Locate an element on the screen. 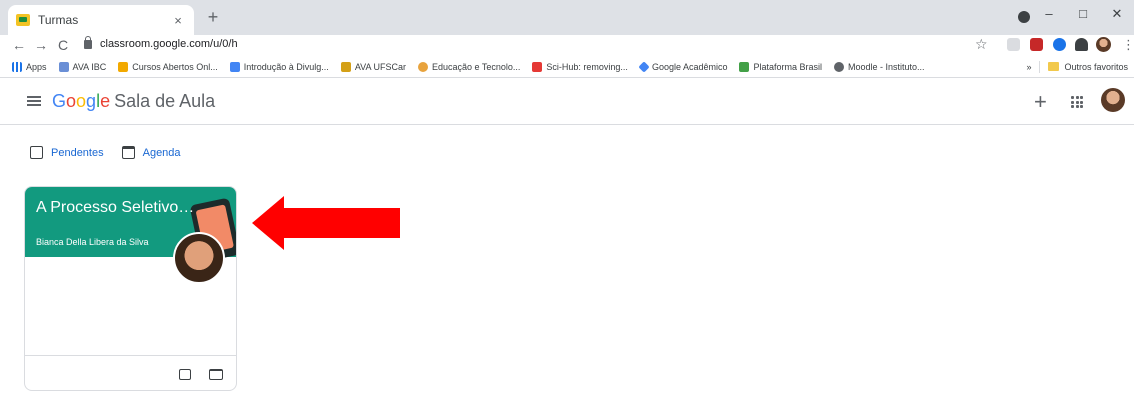 This screenshot has height=393, width=1134. pending-label: Pendentes is located at coordinates (77, 152).